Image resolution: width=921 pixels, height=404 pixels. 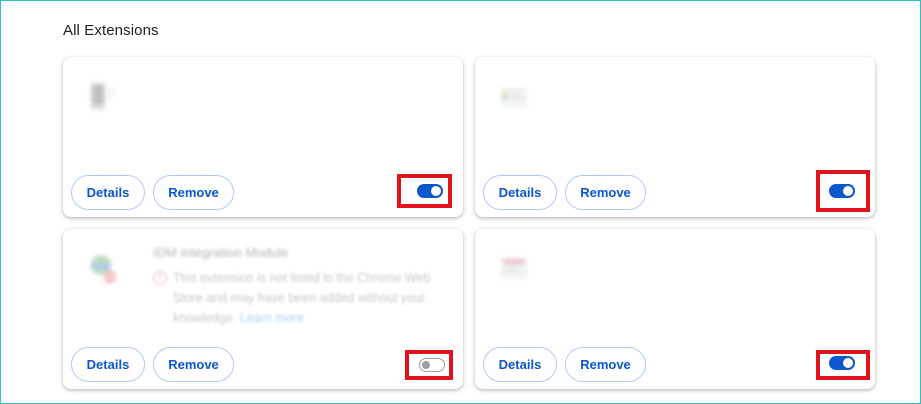 I want to click on extension-name: IDM Integration Module, so click(x=221, y=252).